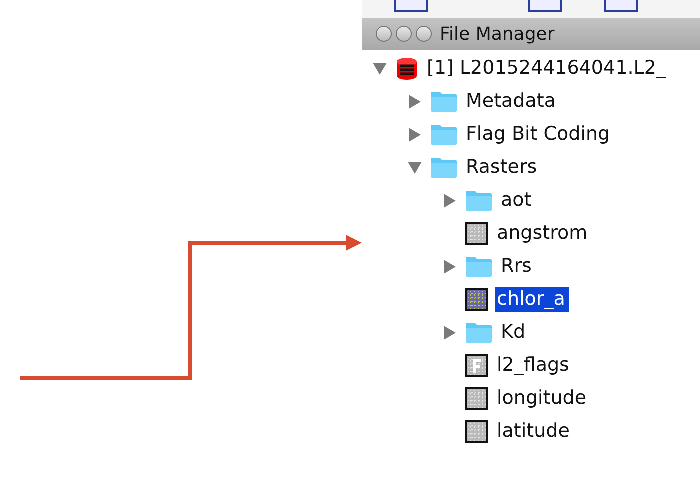 Image resolution: width=700 pixels, height=480 pixels. Describe the element at coordinates (539, 134) in the screenshot. I see `tree-item: Flag Bit Coding` at that location.